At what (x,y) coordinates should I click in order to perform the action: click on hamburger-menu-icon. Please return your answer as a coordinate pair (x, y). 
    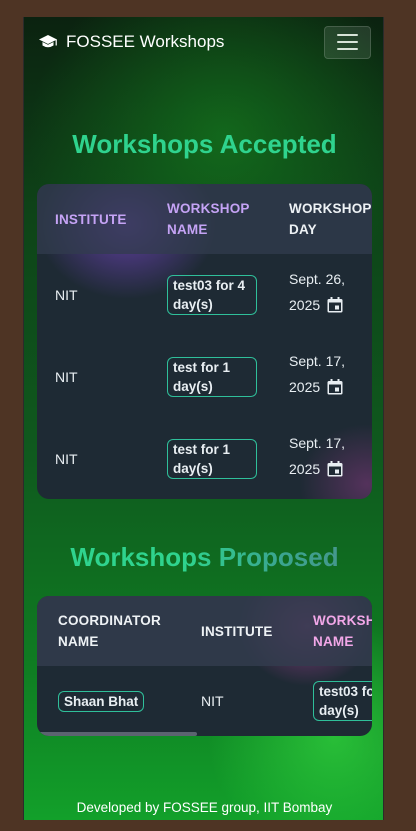
    Looking at the image, I should click on (347, 35).